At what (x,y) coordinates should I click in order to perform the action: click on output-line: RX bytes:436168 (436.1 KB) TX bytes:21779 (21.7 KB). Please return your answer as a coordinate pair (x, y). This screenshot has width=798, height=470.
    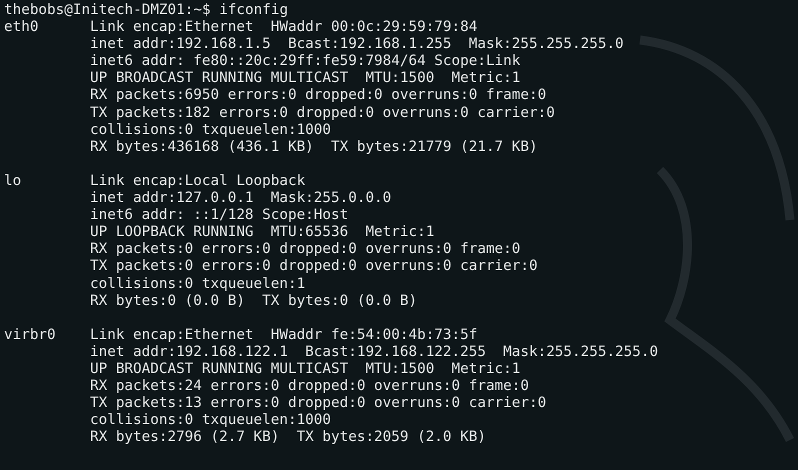
    Looking at the image, I should click on (314, 147).